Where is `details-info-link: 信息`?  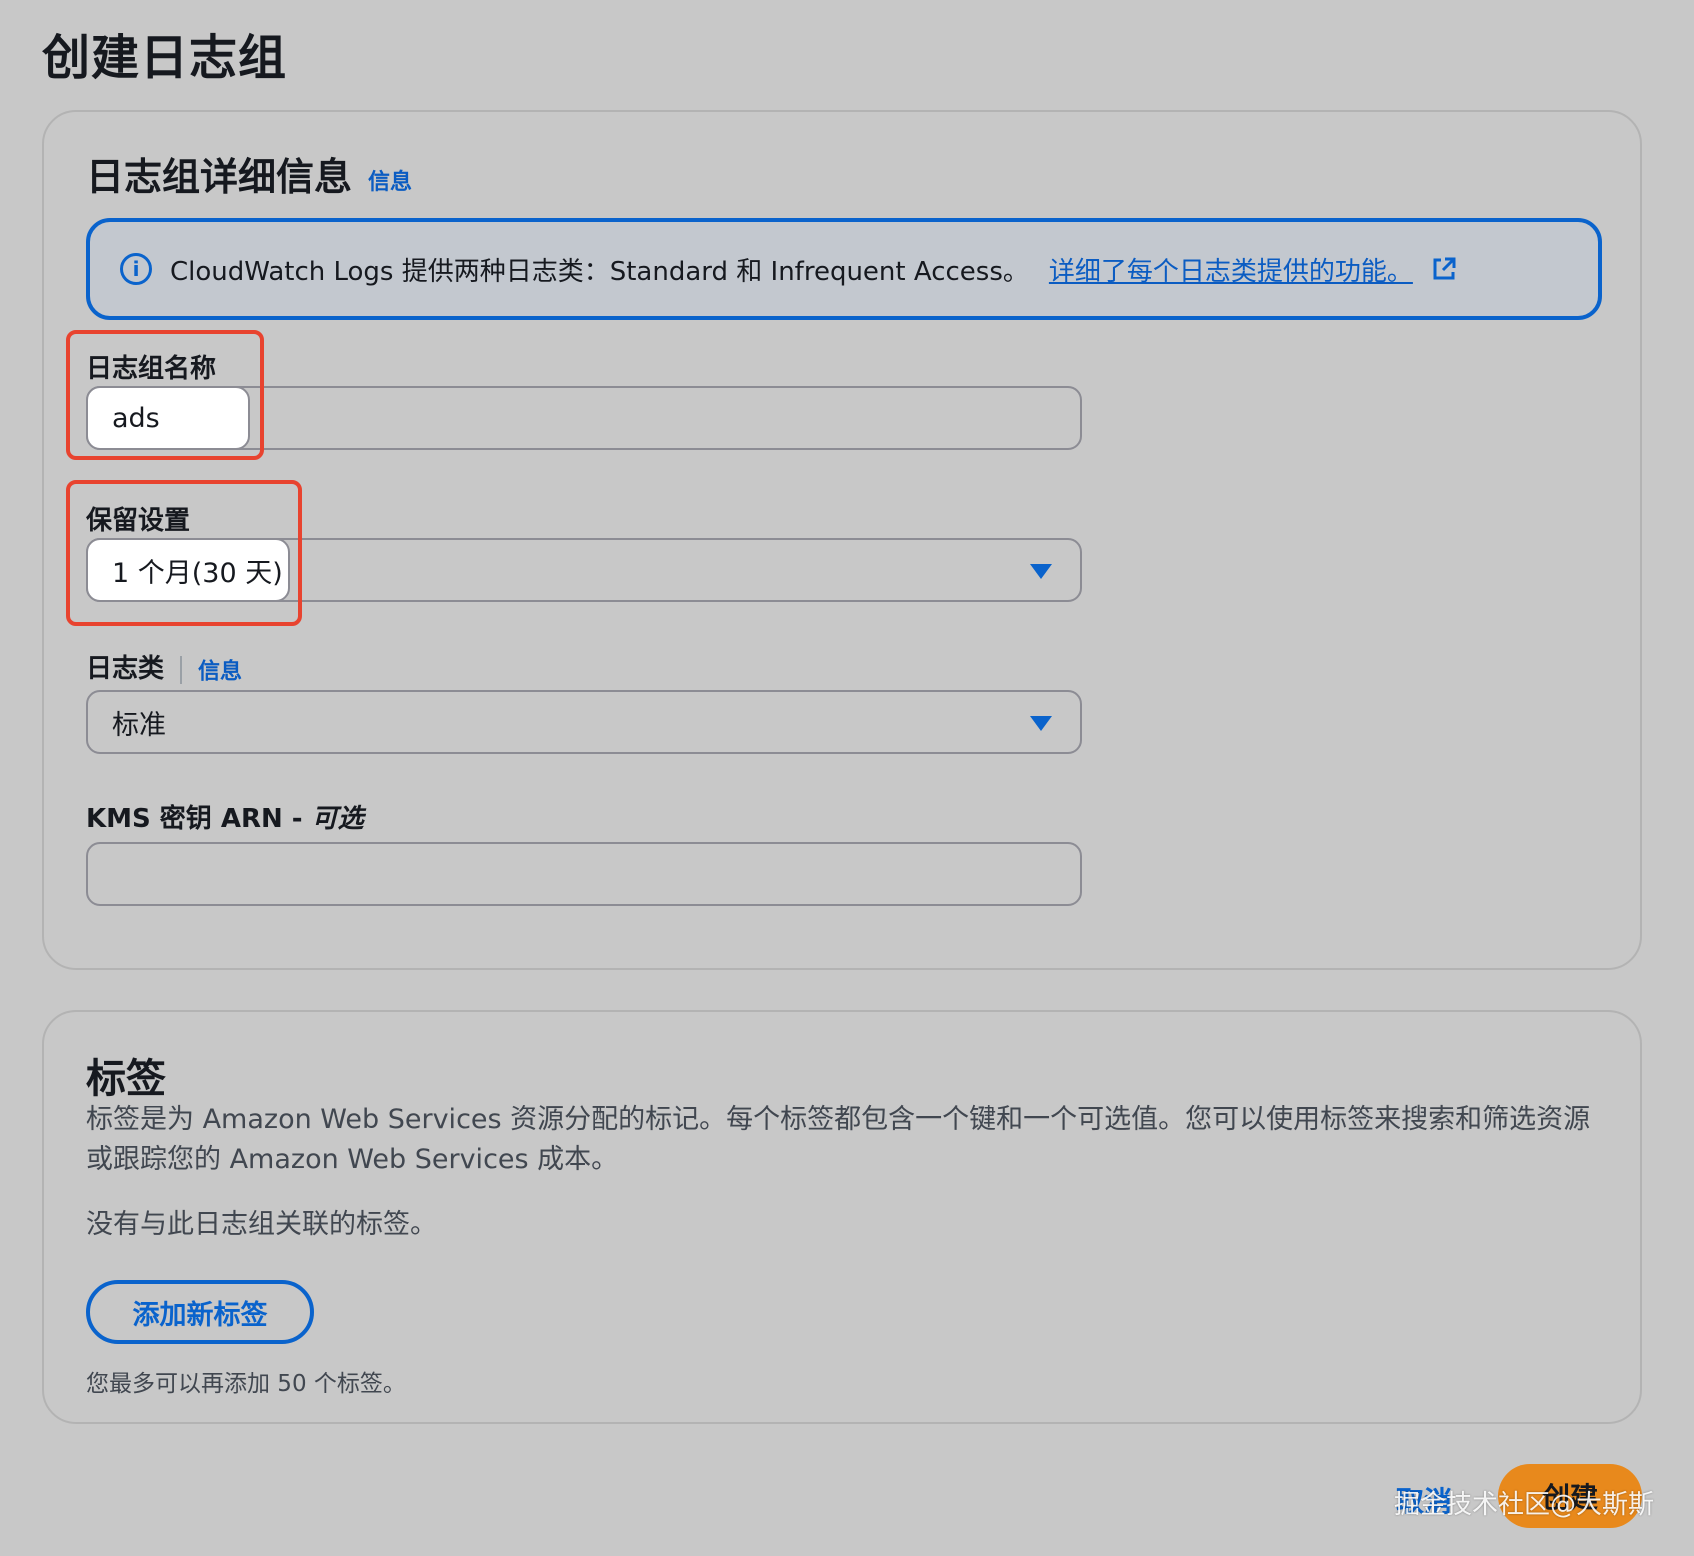
details-info-link: 信息 is located at coordinates (390, 182).